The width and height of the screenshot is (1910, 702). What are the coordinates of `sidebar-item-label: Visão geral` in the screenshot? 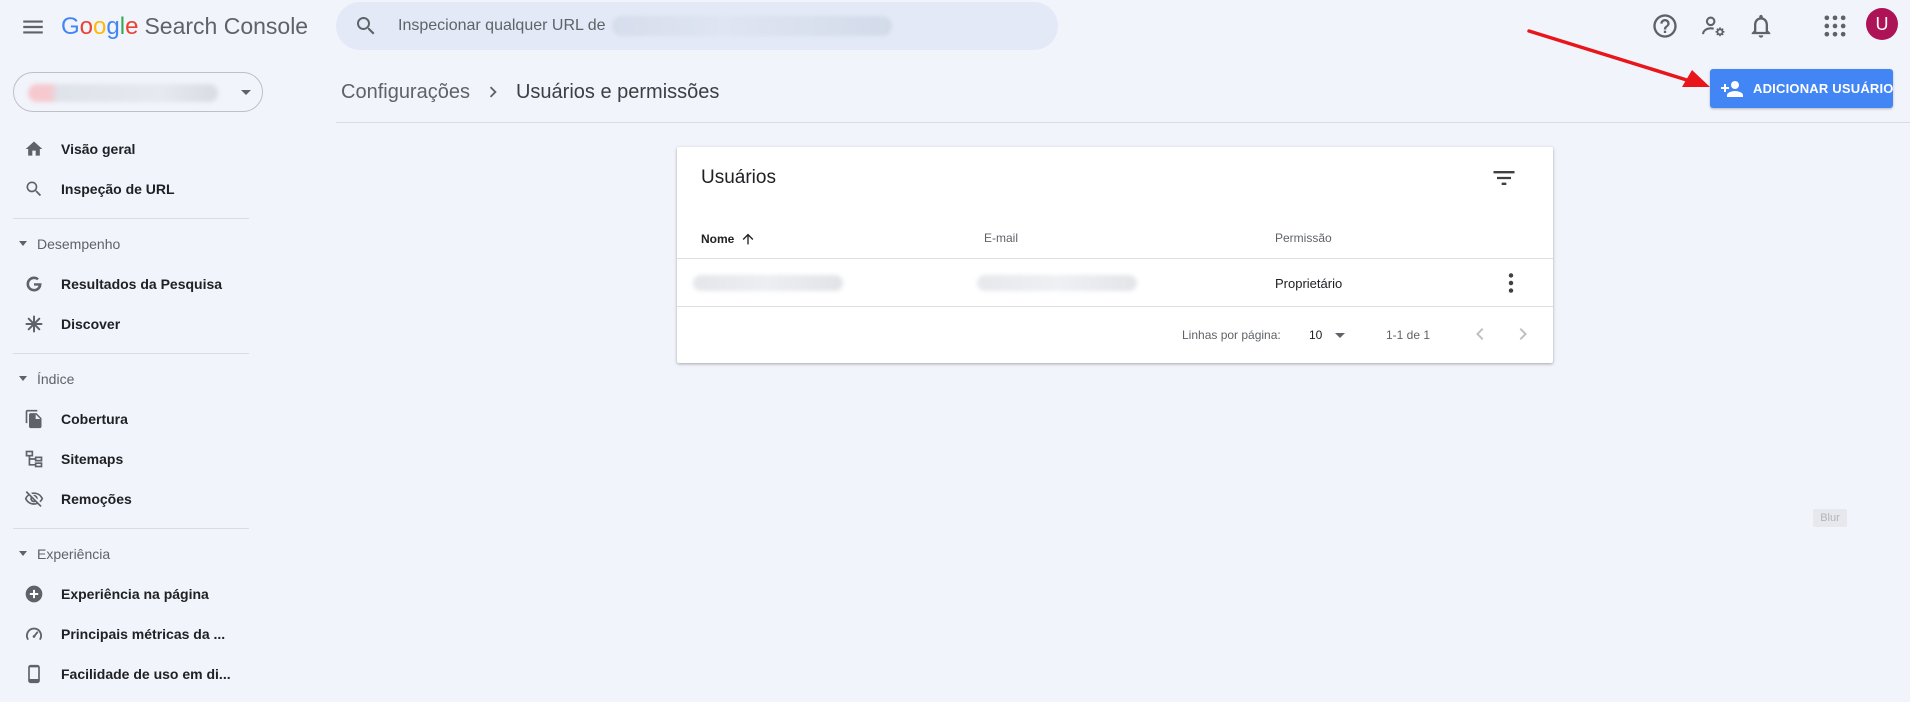 It's located at (98, 149).